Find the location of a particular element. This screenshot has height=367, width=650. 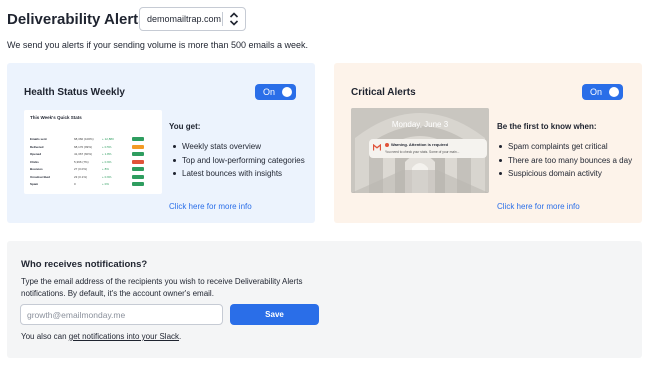

row-value: 23 (0.1%) is located at coordinates (81, 176).